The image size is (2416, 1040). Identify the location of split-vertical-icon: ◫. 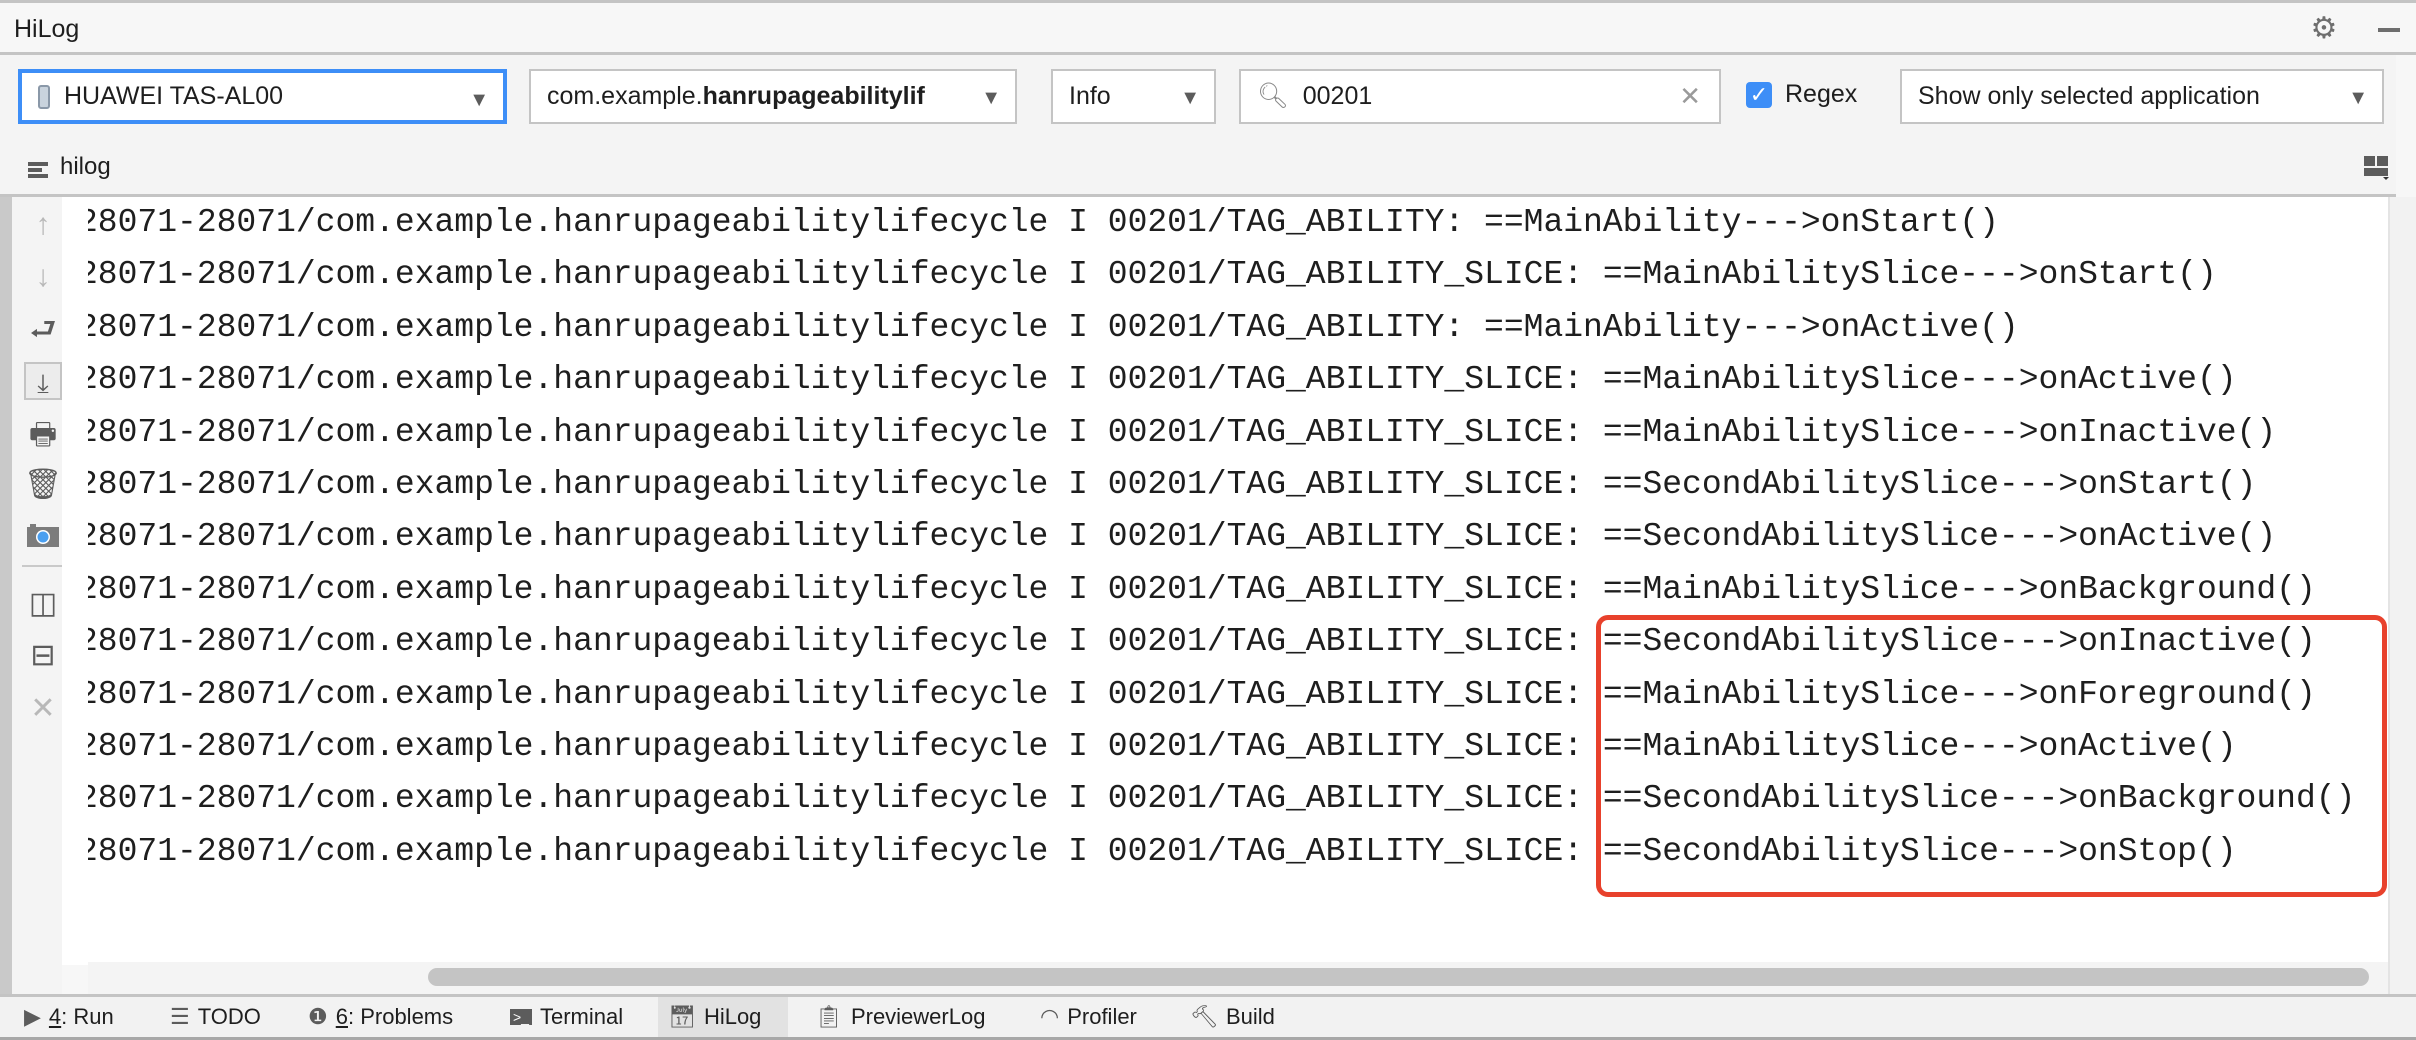
(43, 604).